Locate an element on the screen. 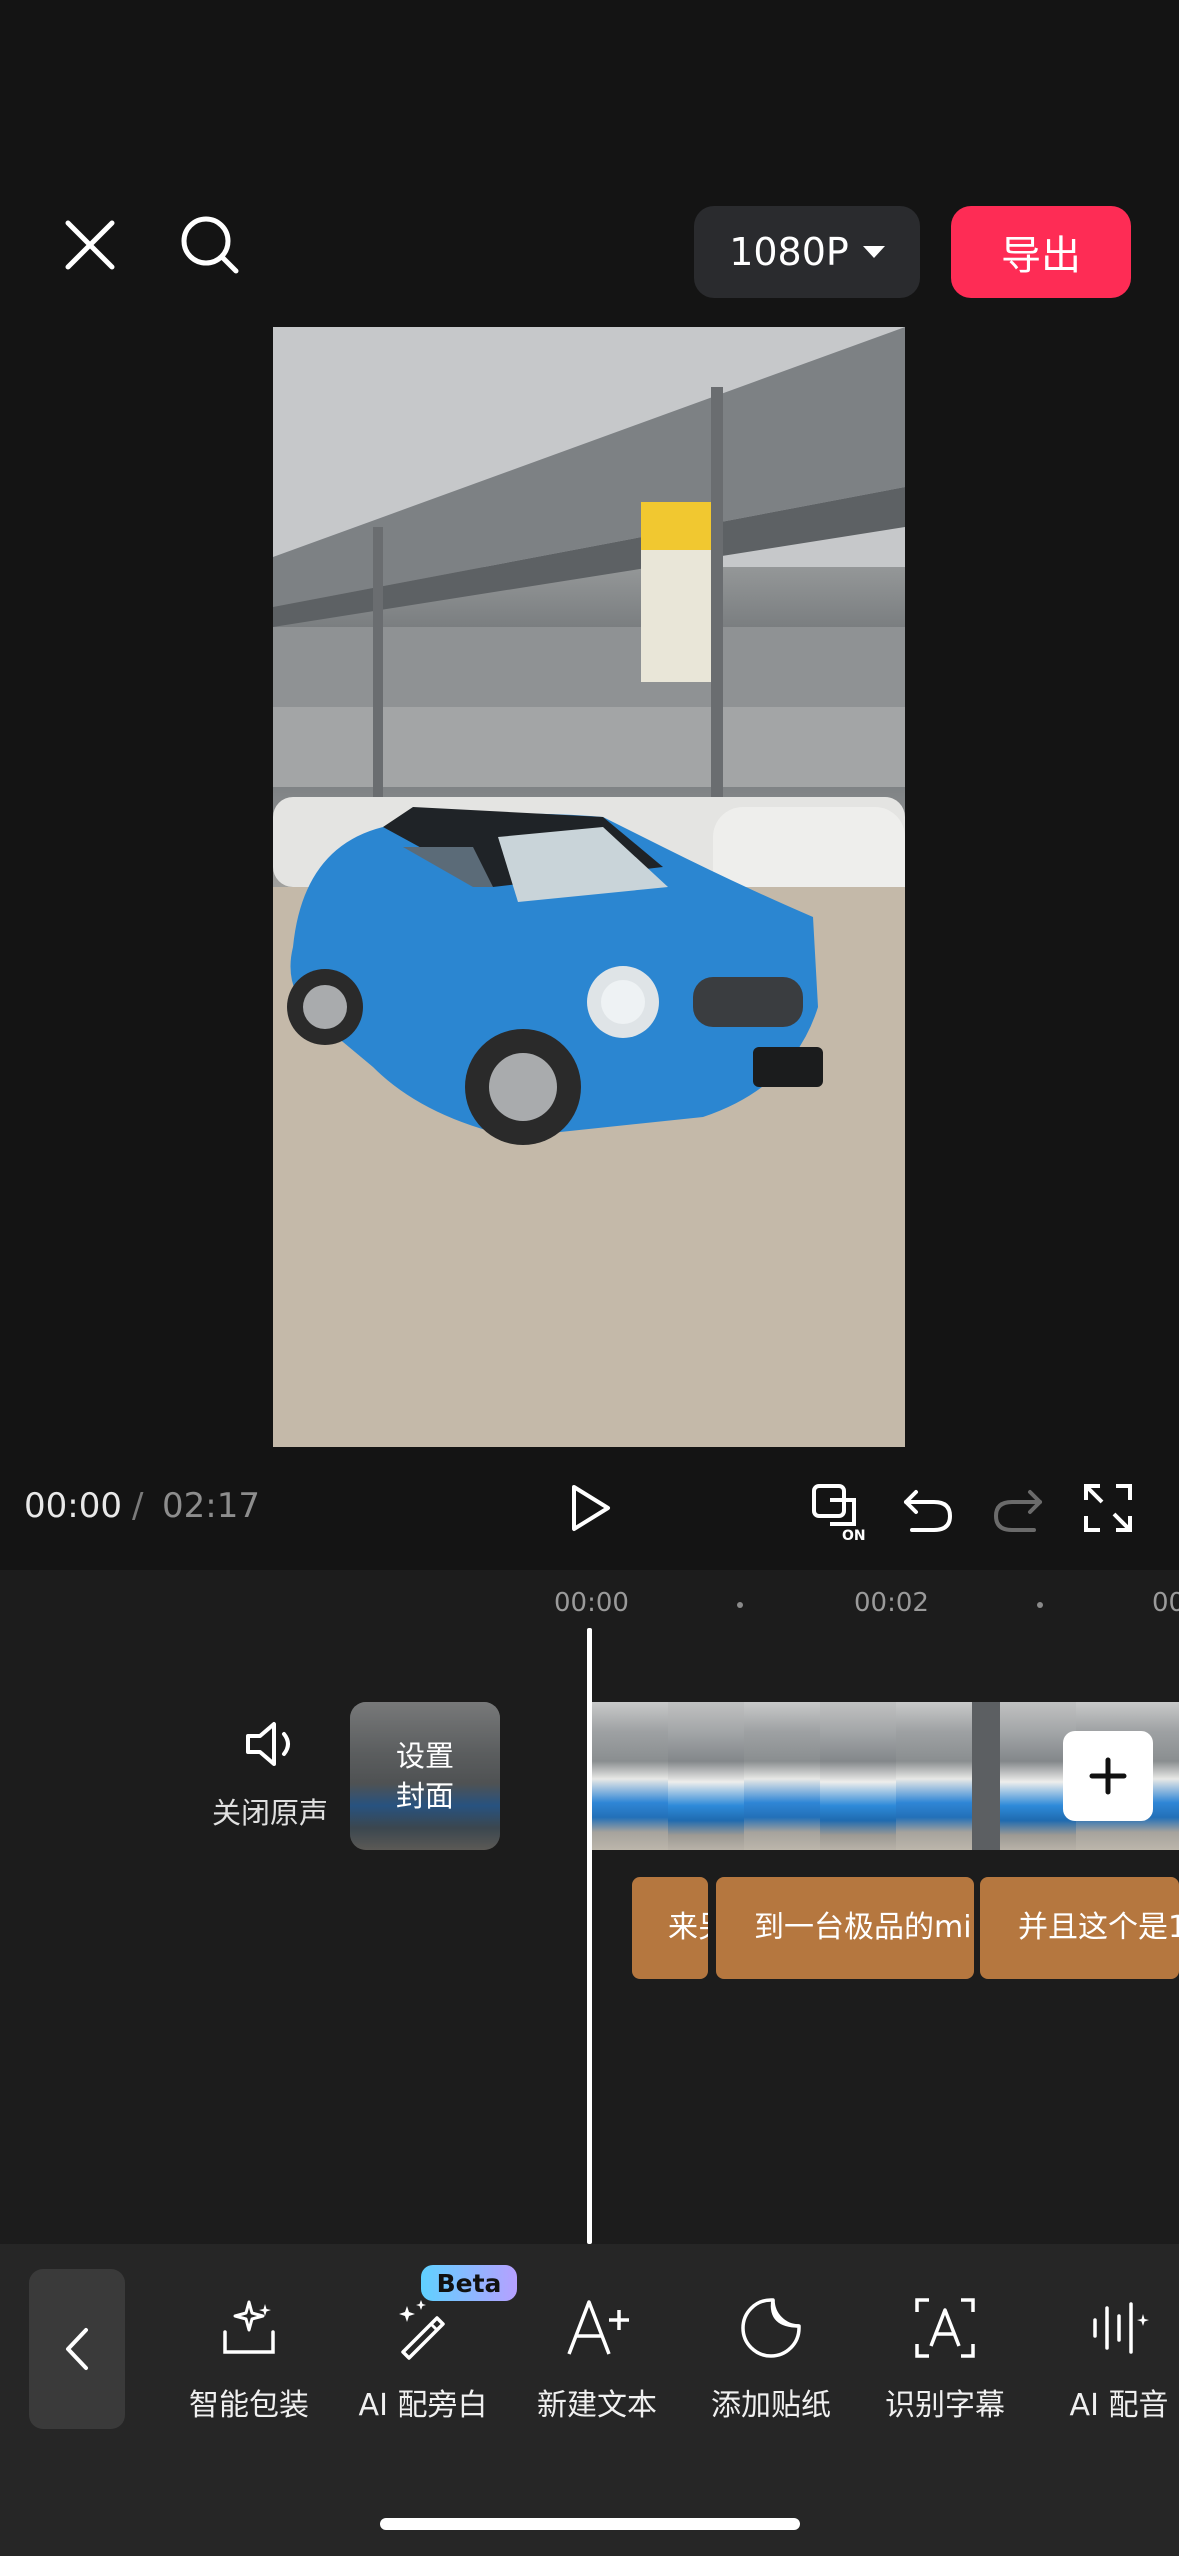 Image resolution: width=1179 pixels, height=2556 pixels. total-time: 02:17 is located at coordinates (211, 1506).